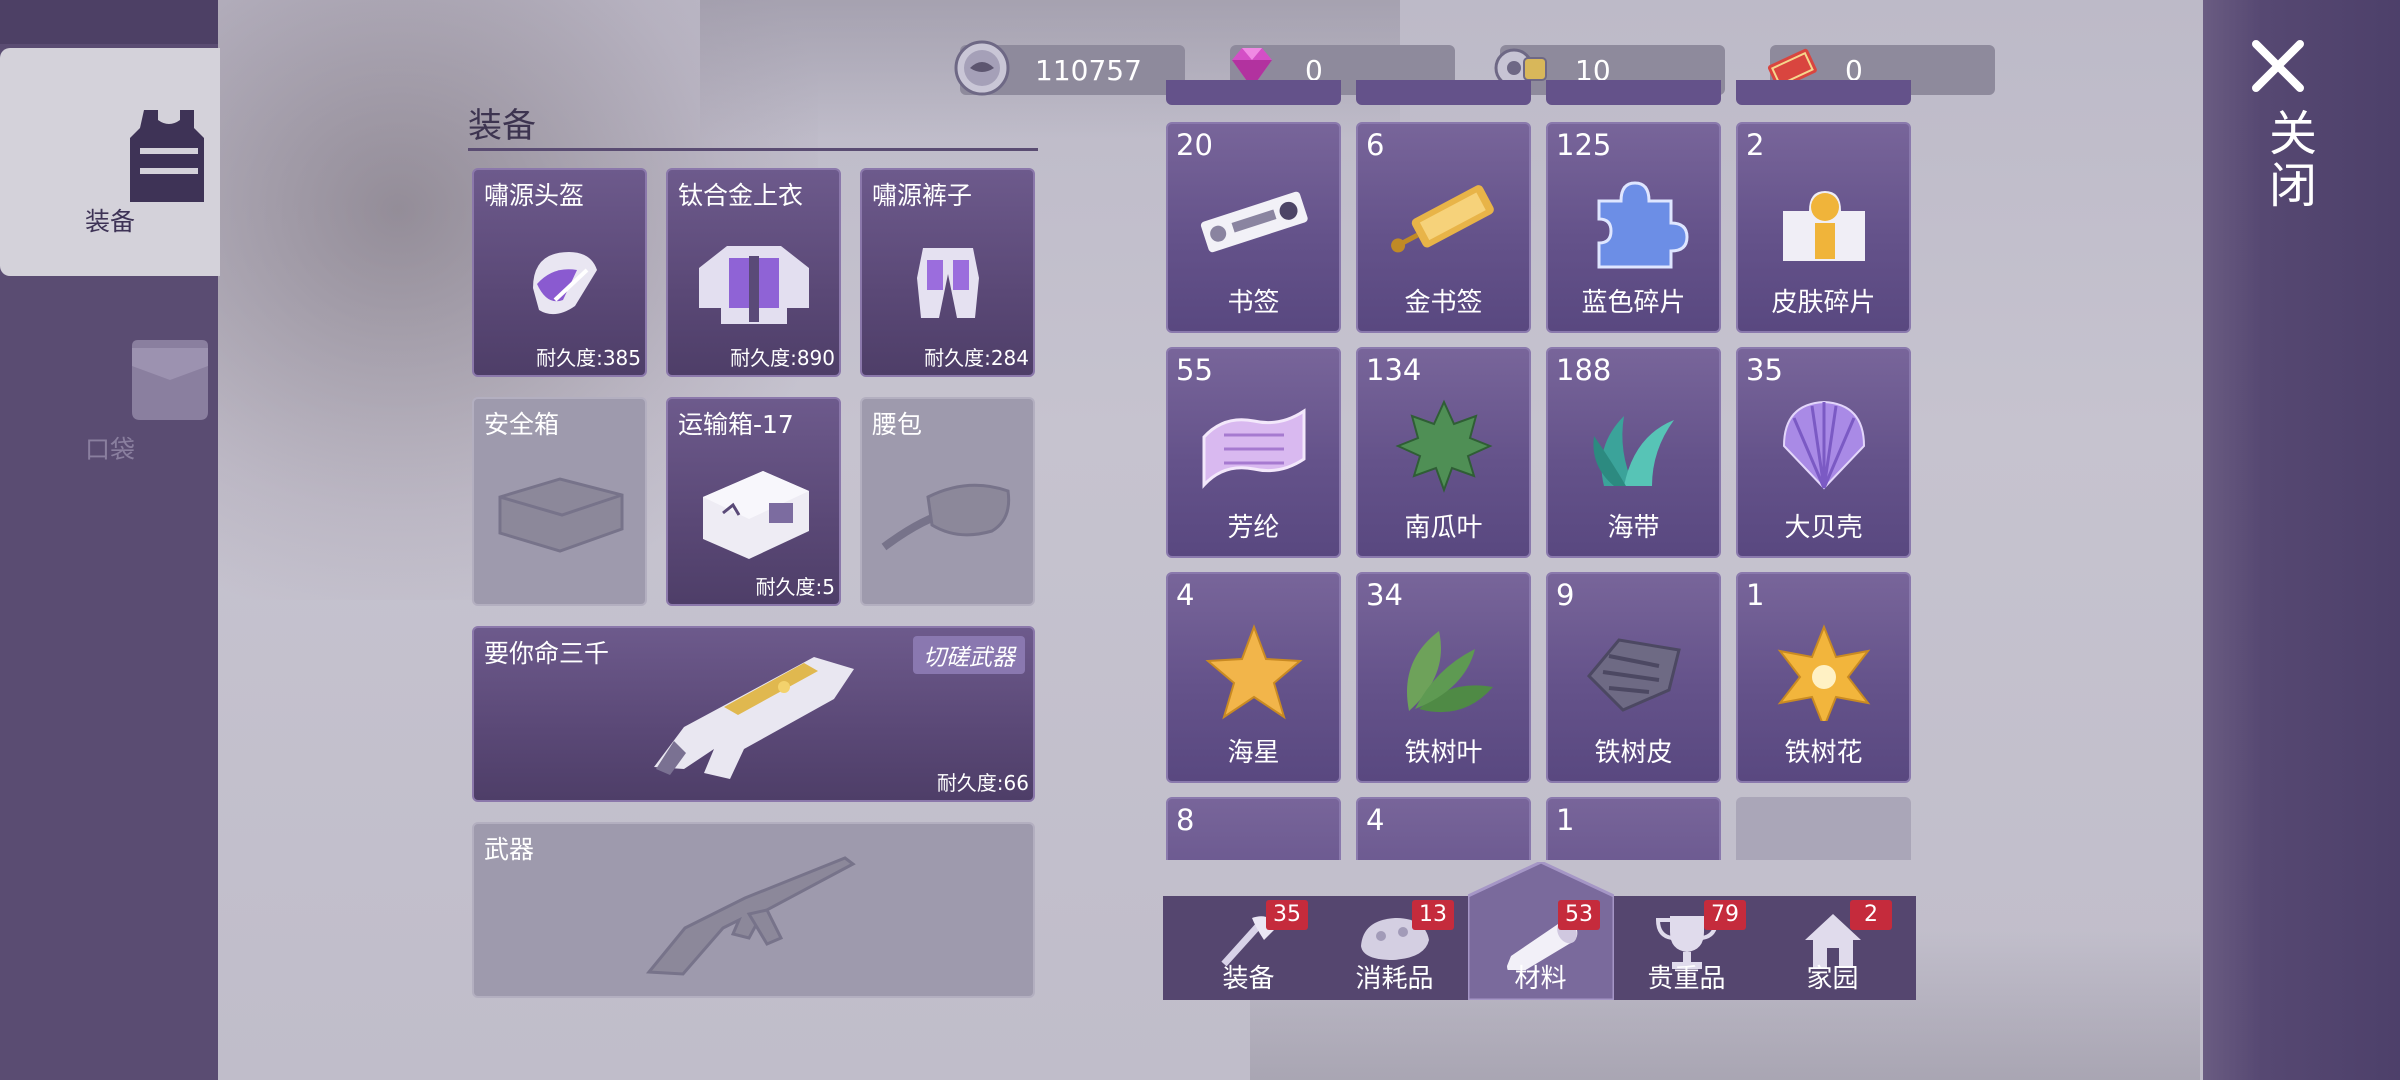 This screenshot has width=2400, height=1080. Describe the element at coordinates (1584, 145) in the screenshot. I see `item-count: 125` at that location.